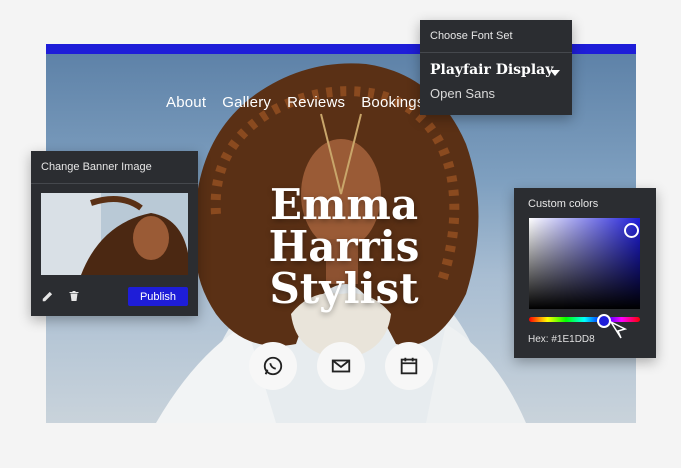 The width and height of the screenshot is (681, 468). I want to click on font-panel-title: Choose Font Set, so click(496, 36).